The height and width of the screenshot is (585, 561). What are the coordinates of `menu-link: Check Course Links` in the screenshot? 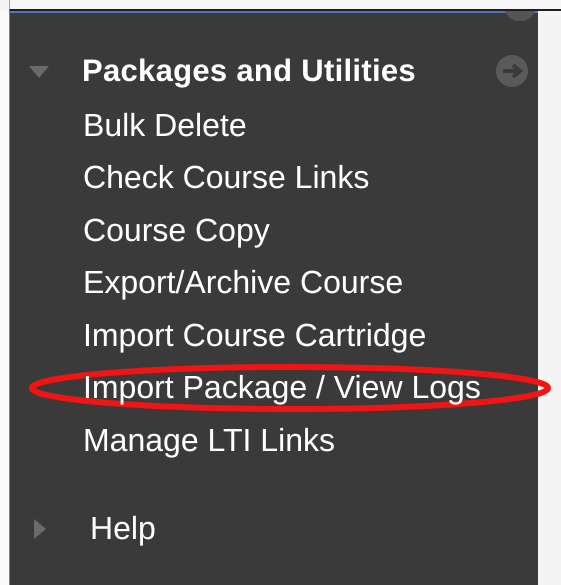 It's located at (190, 177).